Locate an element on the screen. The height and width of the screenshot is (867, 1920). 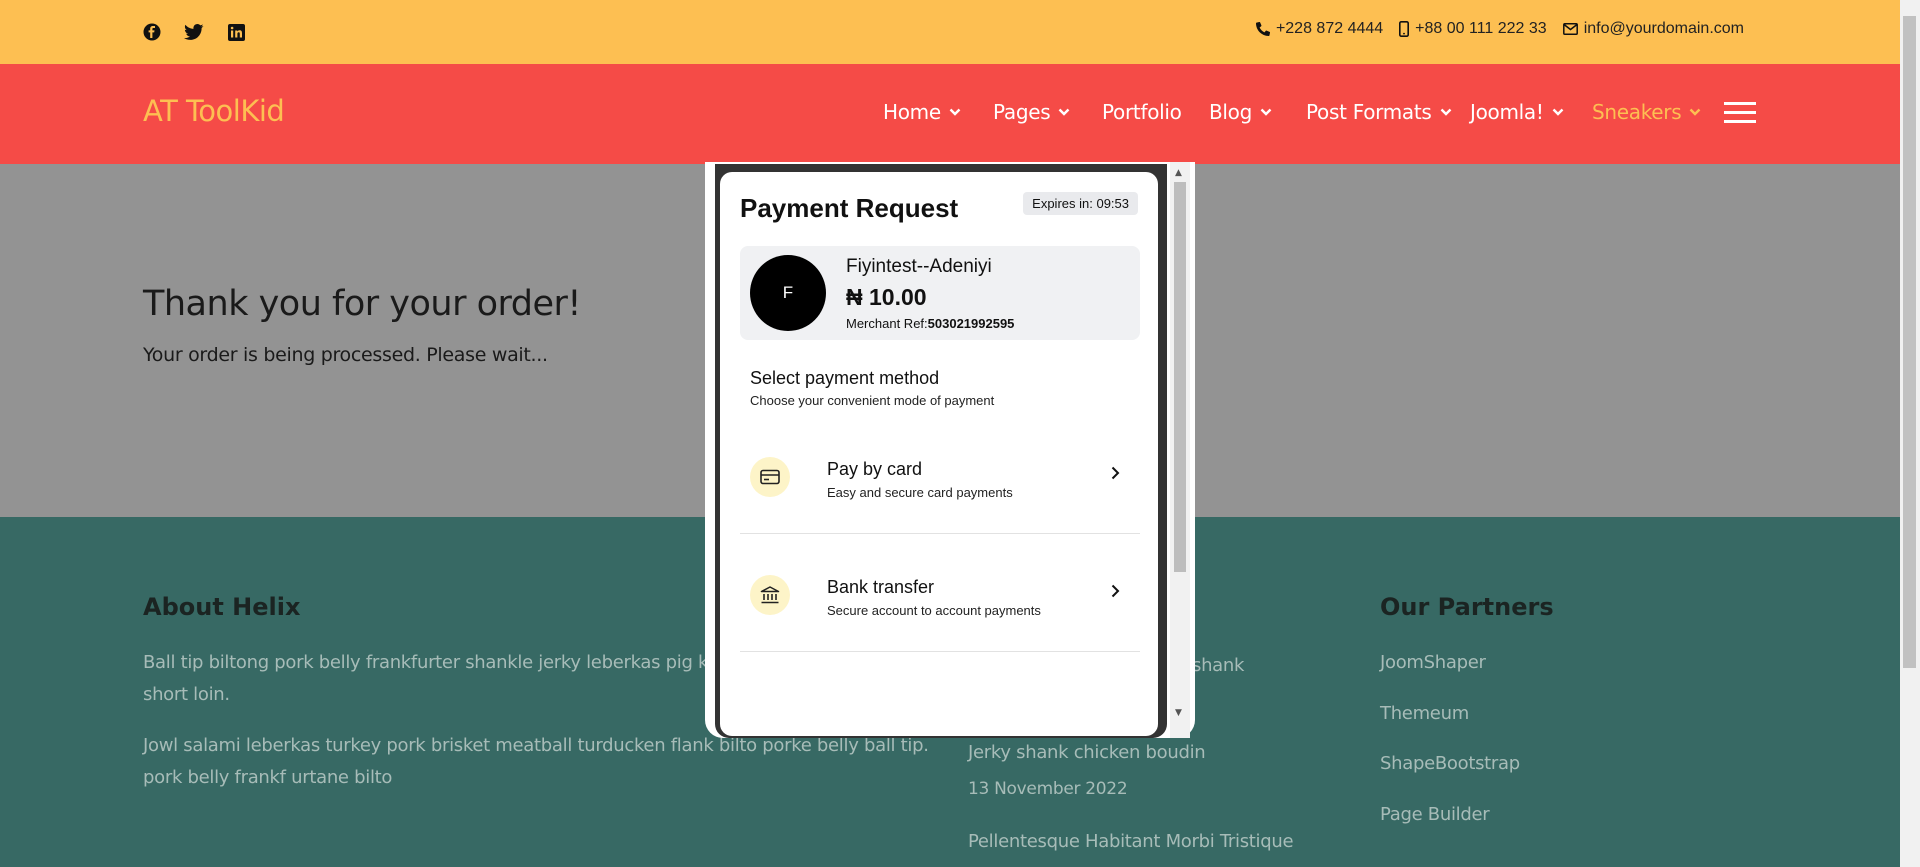
menu-label: Pages is located at coordinates (1022, 112).